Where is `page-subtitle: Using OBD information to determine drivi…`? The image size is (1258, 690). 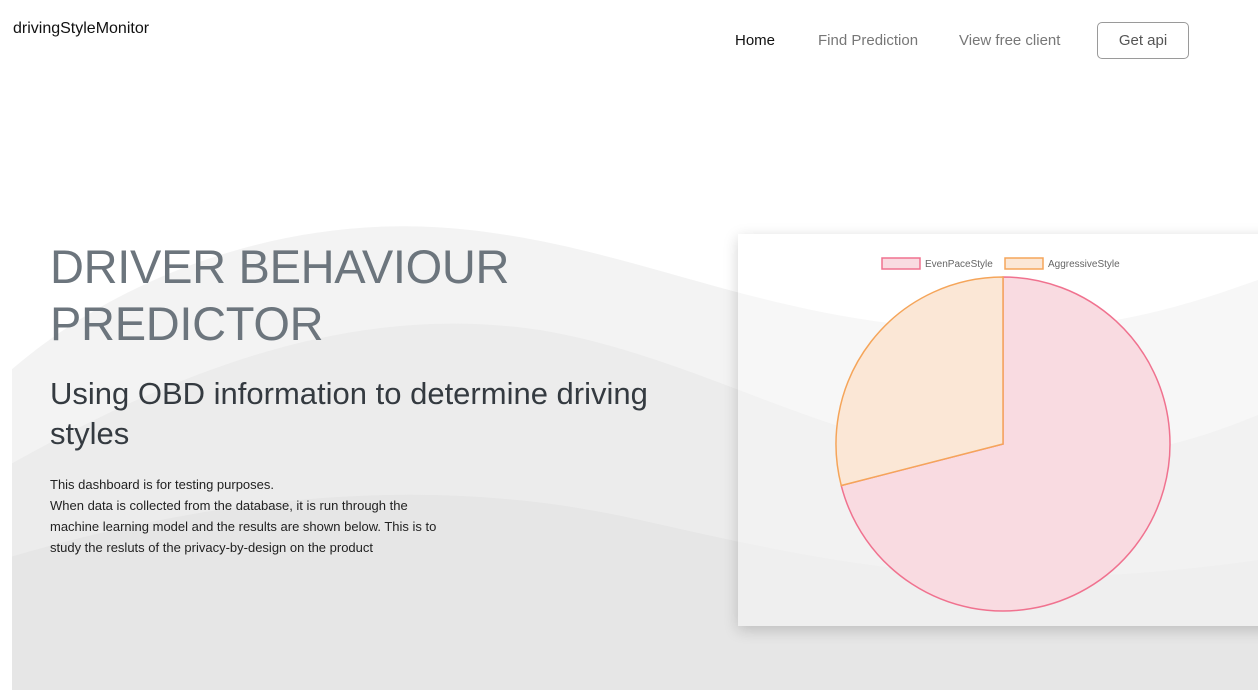
page-subtitle: Using OBD information to determine drivi… is located at coordinates (349, 413).